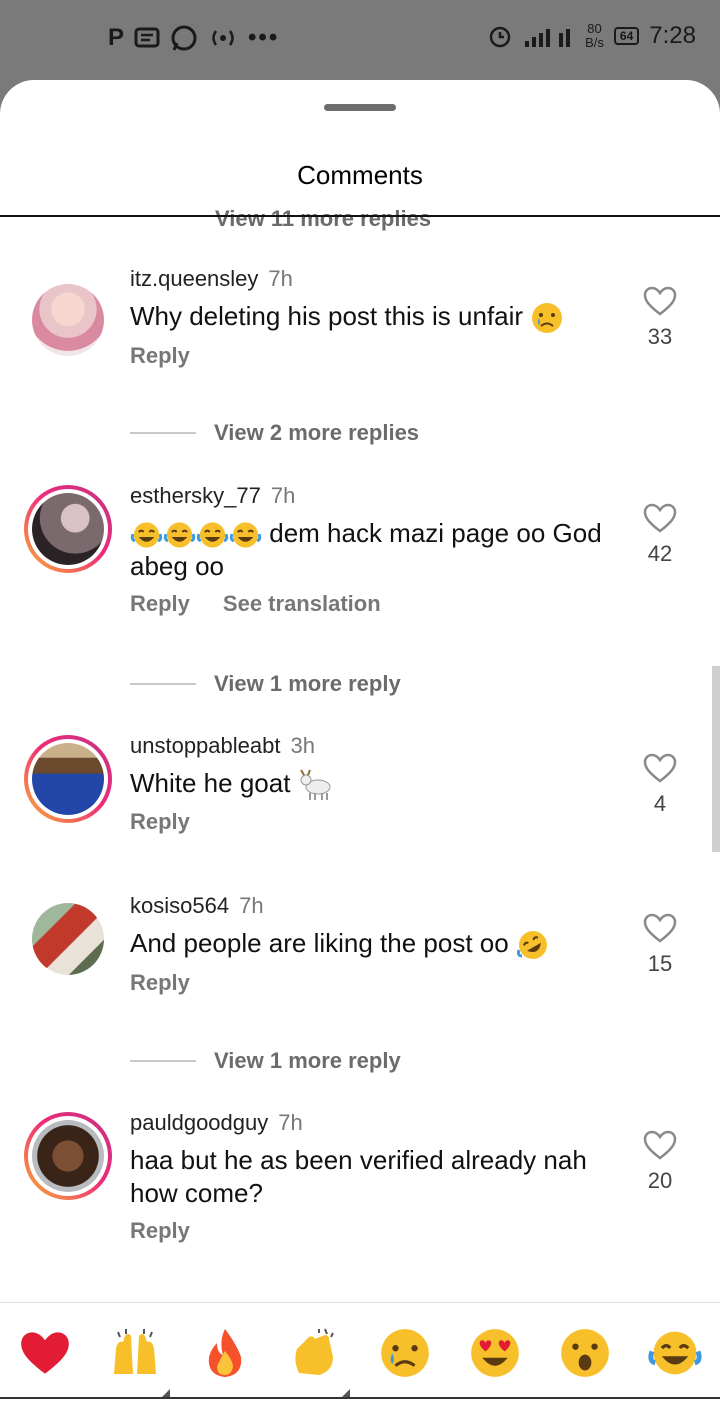  I want to click on reaction-red-heart, so click(45, 1353).